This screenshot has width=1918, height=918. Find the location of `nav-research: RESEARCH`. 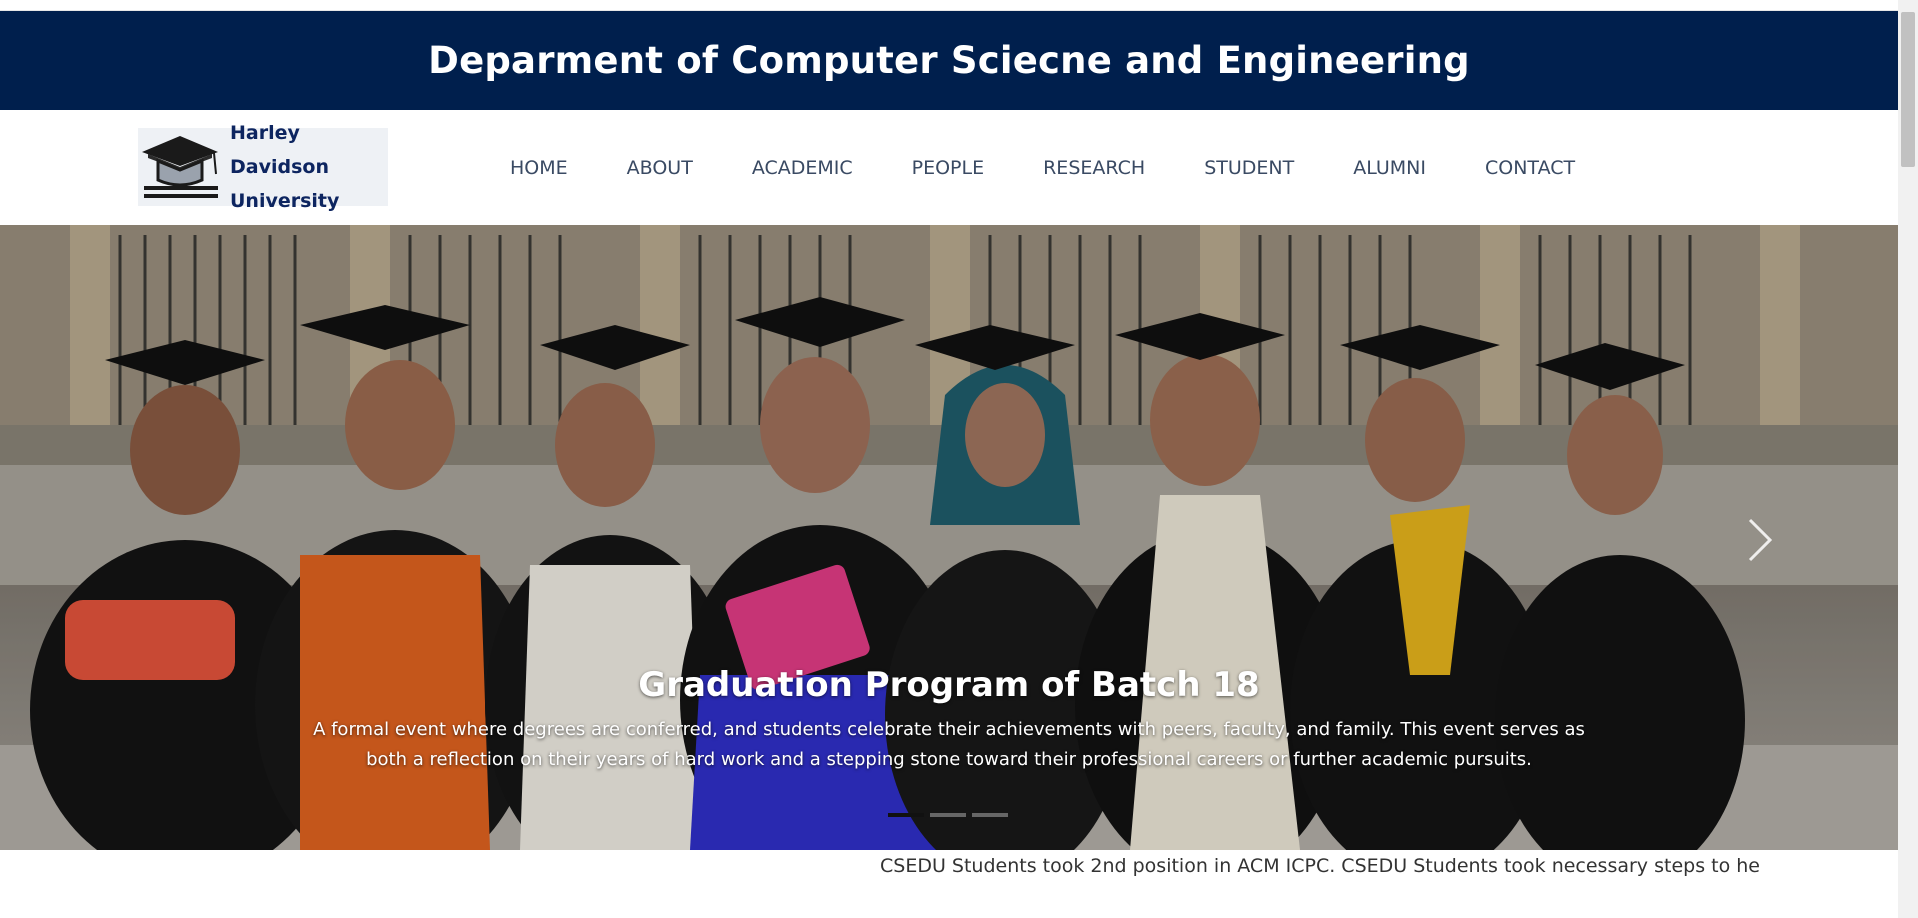

nav-research: RESEARCH is located at coordinates (1094, 168).